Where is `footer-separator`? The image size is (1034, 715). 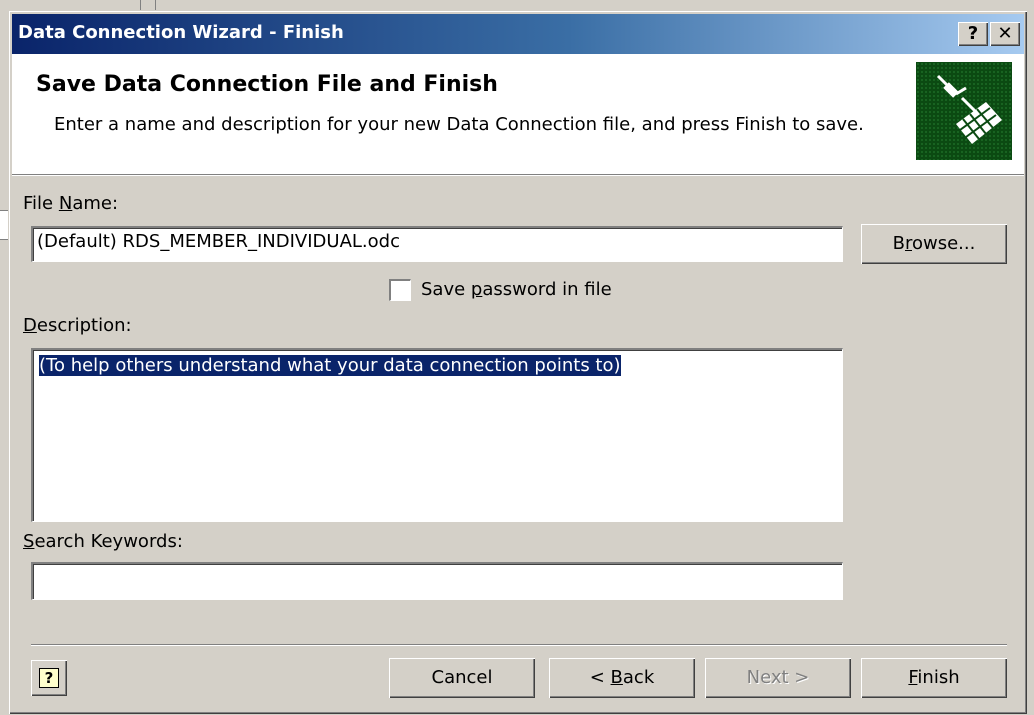
footer-separator is located at coordinates (519, 645).